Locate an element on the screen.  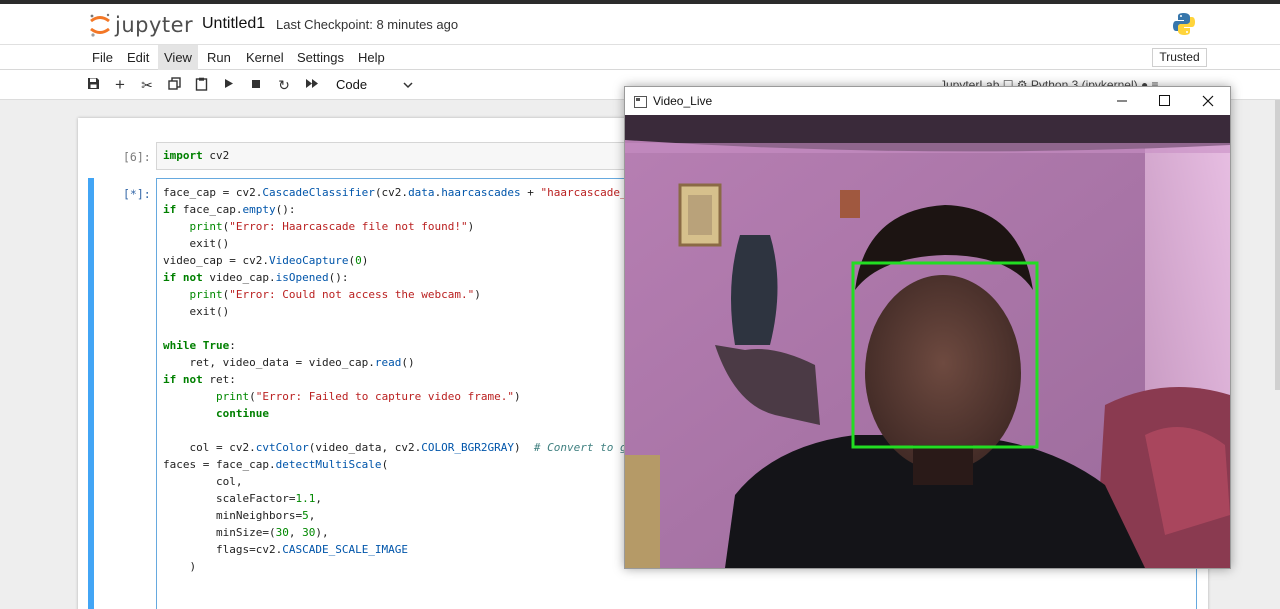
chevron-down-icon is located at coordinates (408, 87).